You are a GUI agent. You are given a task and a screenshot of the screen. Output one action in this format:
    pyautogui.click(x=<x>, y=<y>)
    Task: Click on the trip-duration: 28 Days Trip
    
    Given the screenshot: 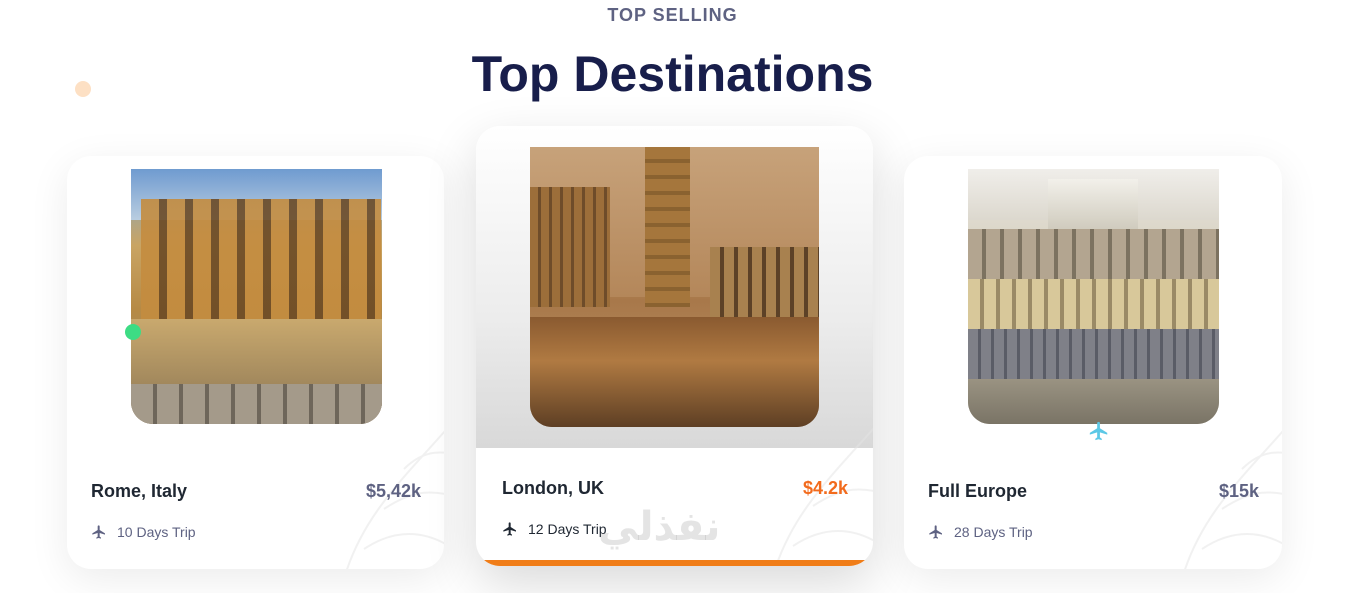 What is the action you would take?
    pyautogui.click(x=980, y=532)
    